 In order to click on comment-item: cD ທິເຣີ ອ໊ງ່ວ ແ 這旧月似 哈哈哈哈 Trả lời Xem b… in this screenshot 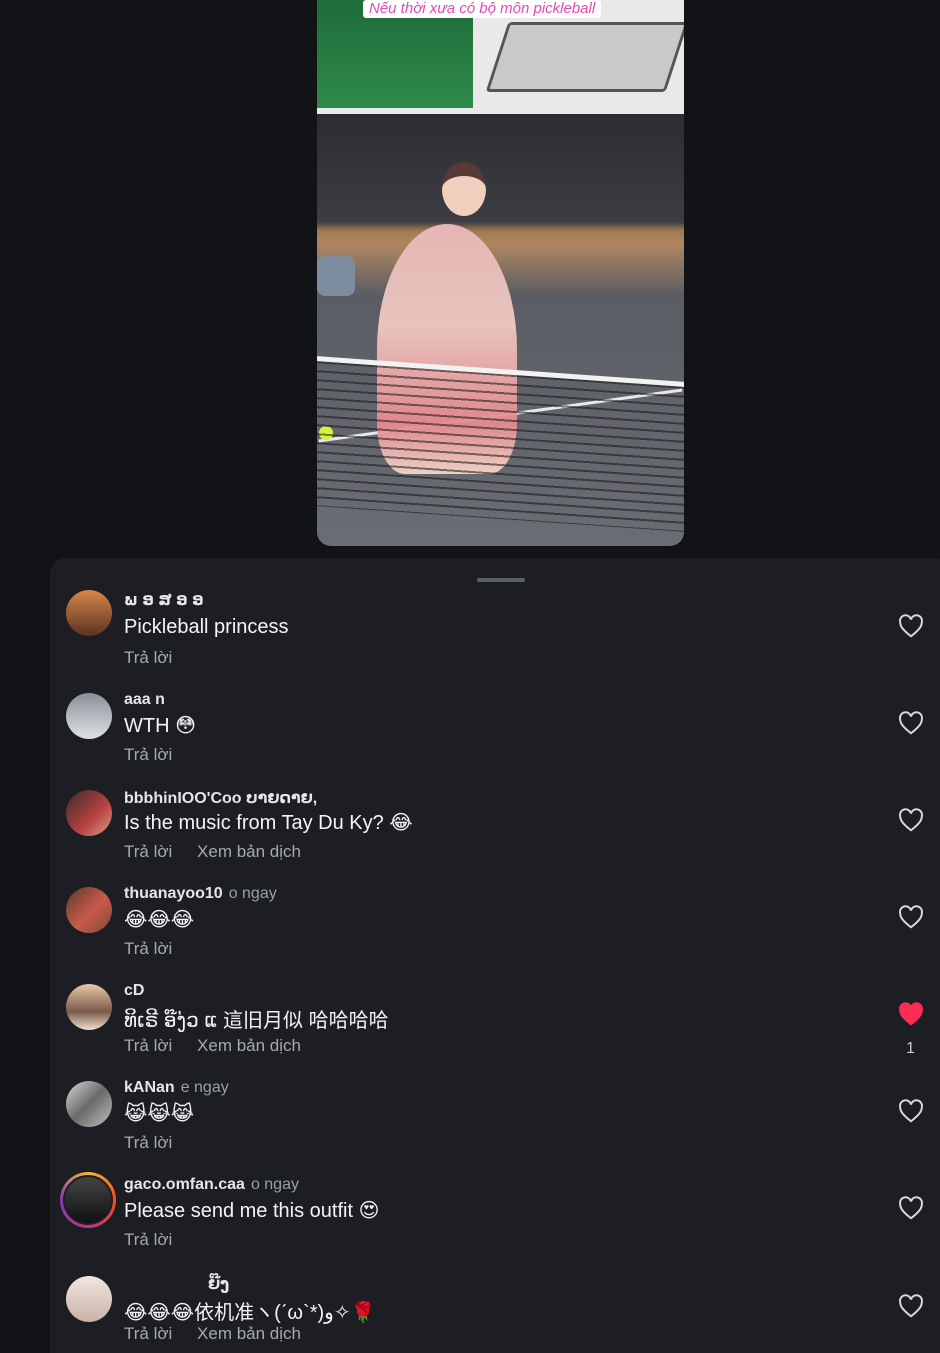, I will do `click(496, 1028)`.